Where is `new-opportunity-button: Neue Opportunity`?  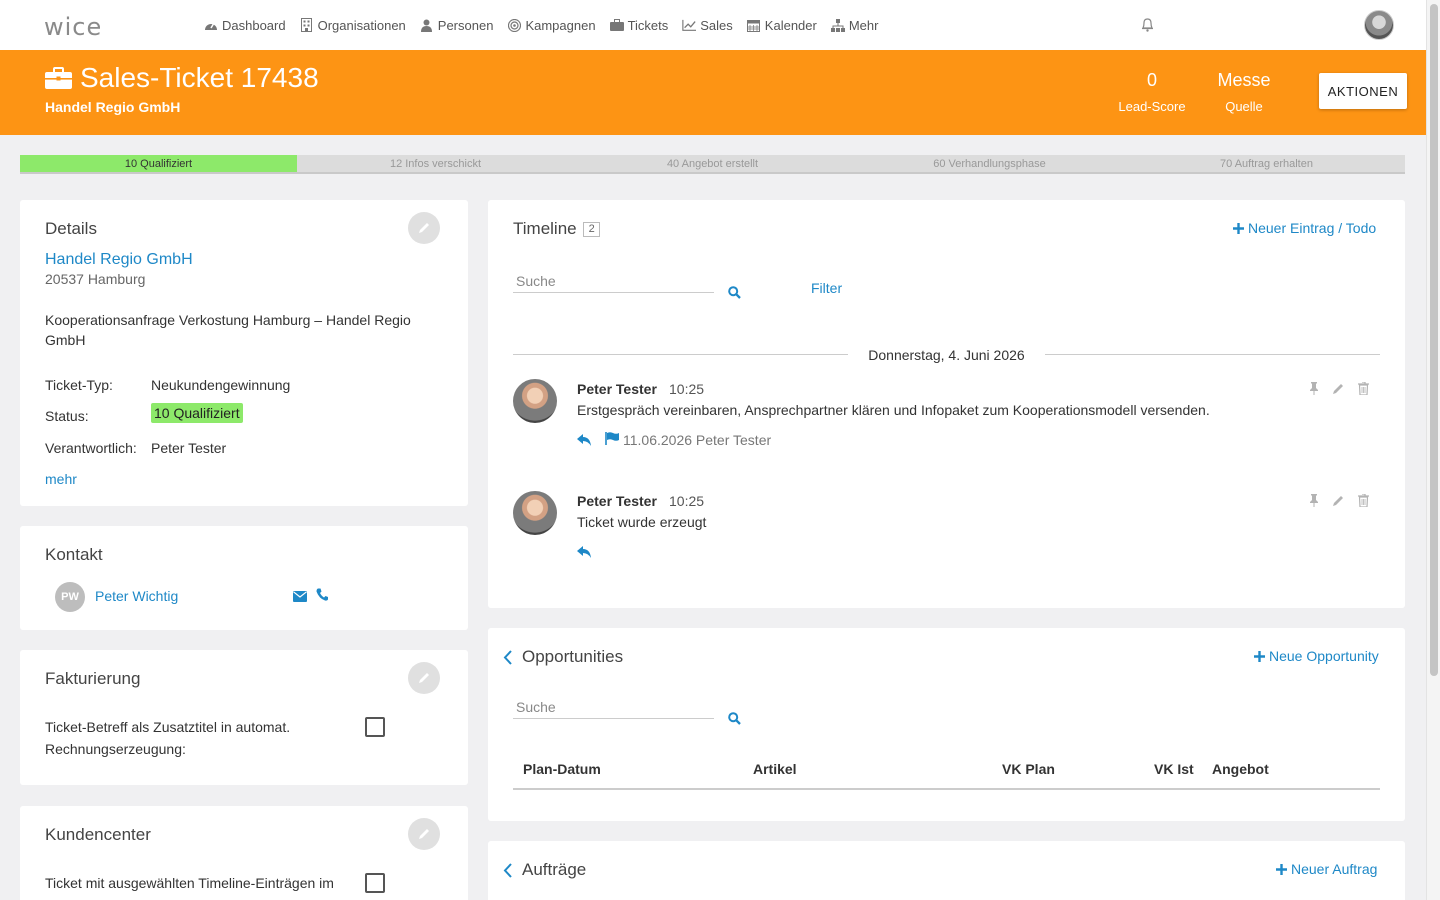 new-opportunity-button: Neue Opportunity is located at coordinates (1316, 656).